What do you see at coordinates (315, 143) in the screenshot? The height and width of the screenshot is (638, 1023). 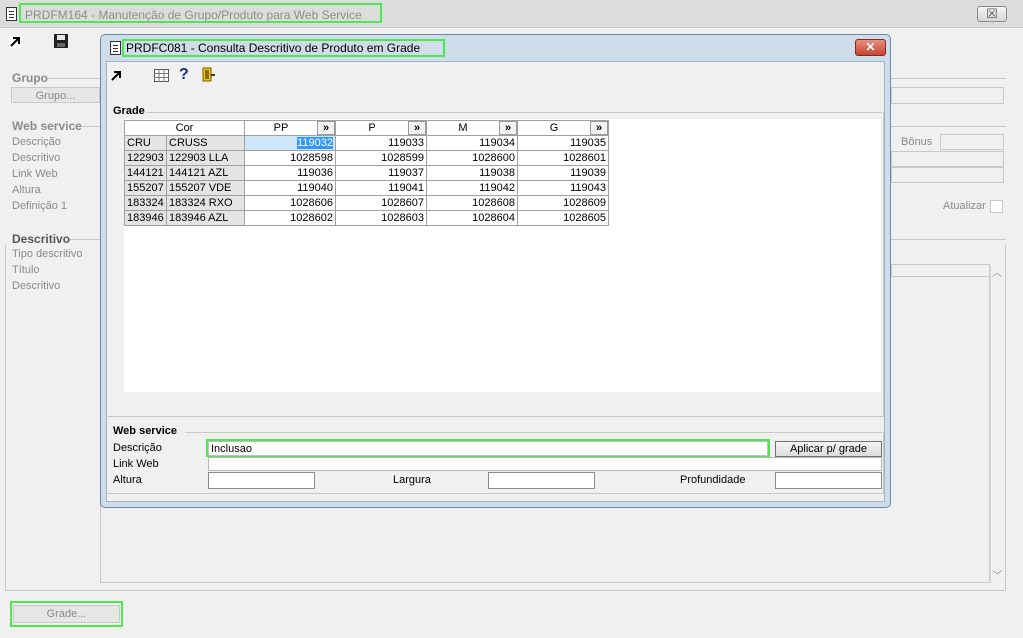 I see `selected-cell-value: 119032` at bounding box center [315, 143].